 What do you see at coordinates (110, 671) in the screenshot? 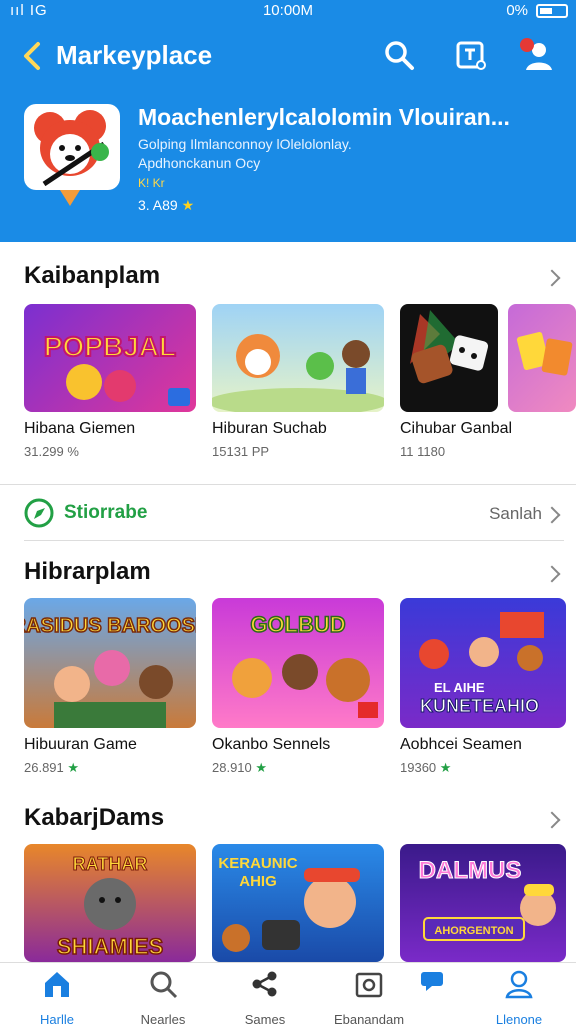
I see `game-art-icon: RASIDUS BAROOSE` at bounding box center [110, 671].